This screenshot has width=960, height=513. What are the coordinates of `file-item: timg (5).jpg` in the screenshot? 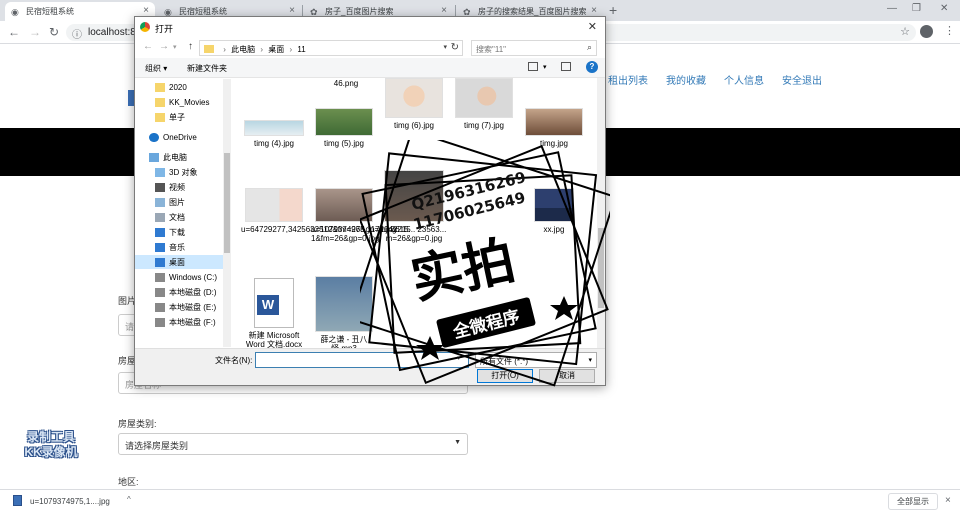 It's located at (344, 128).